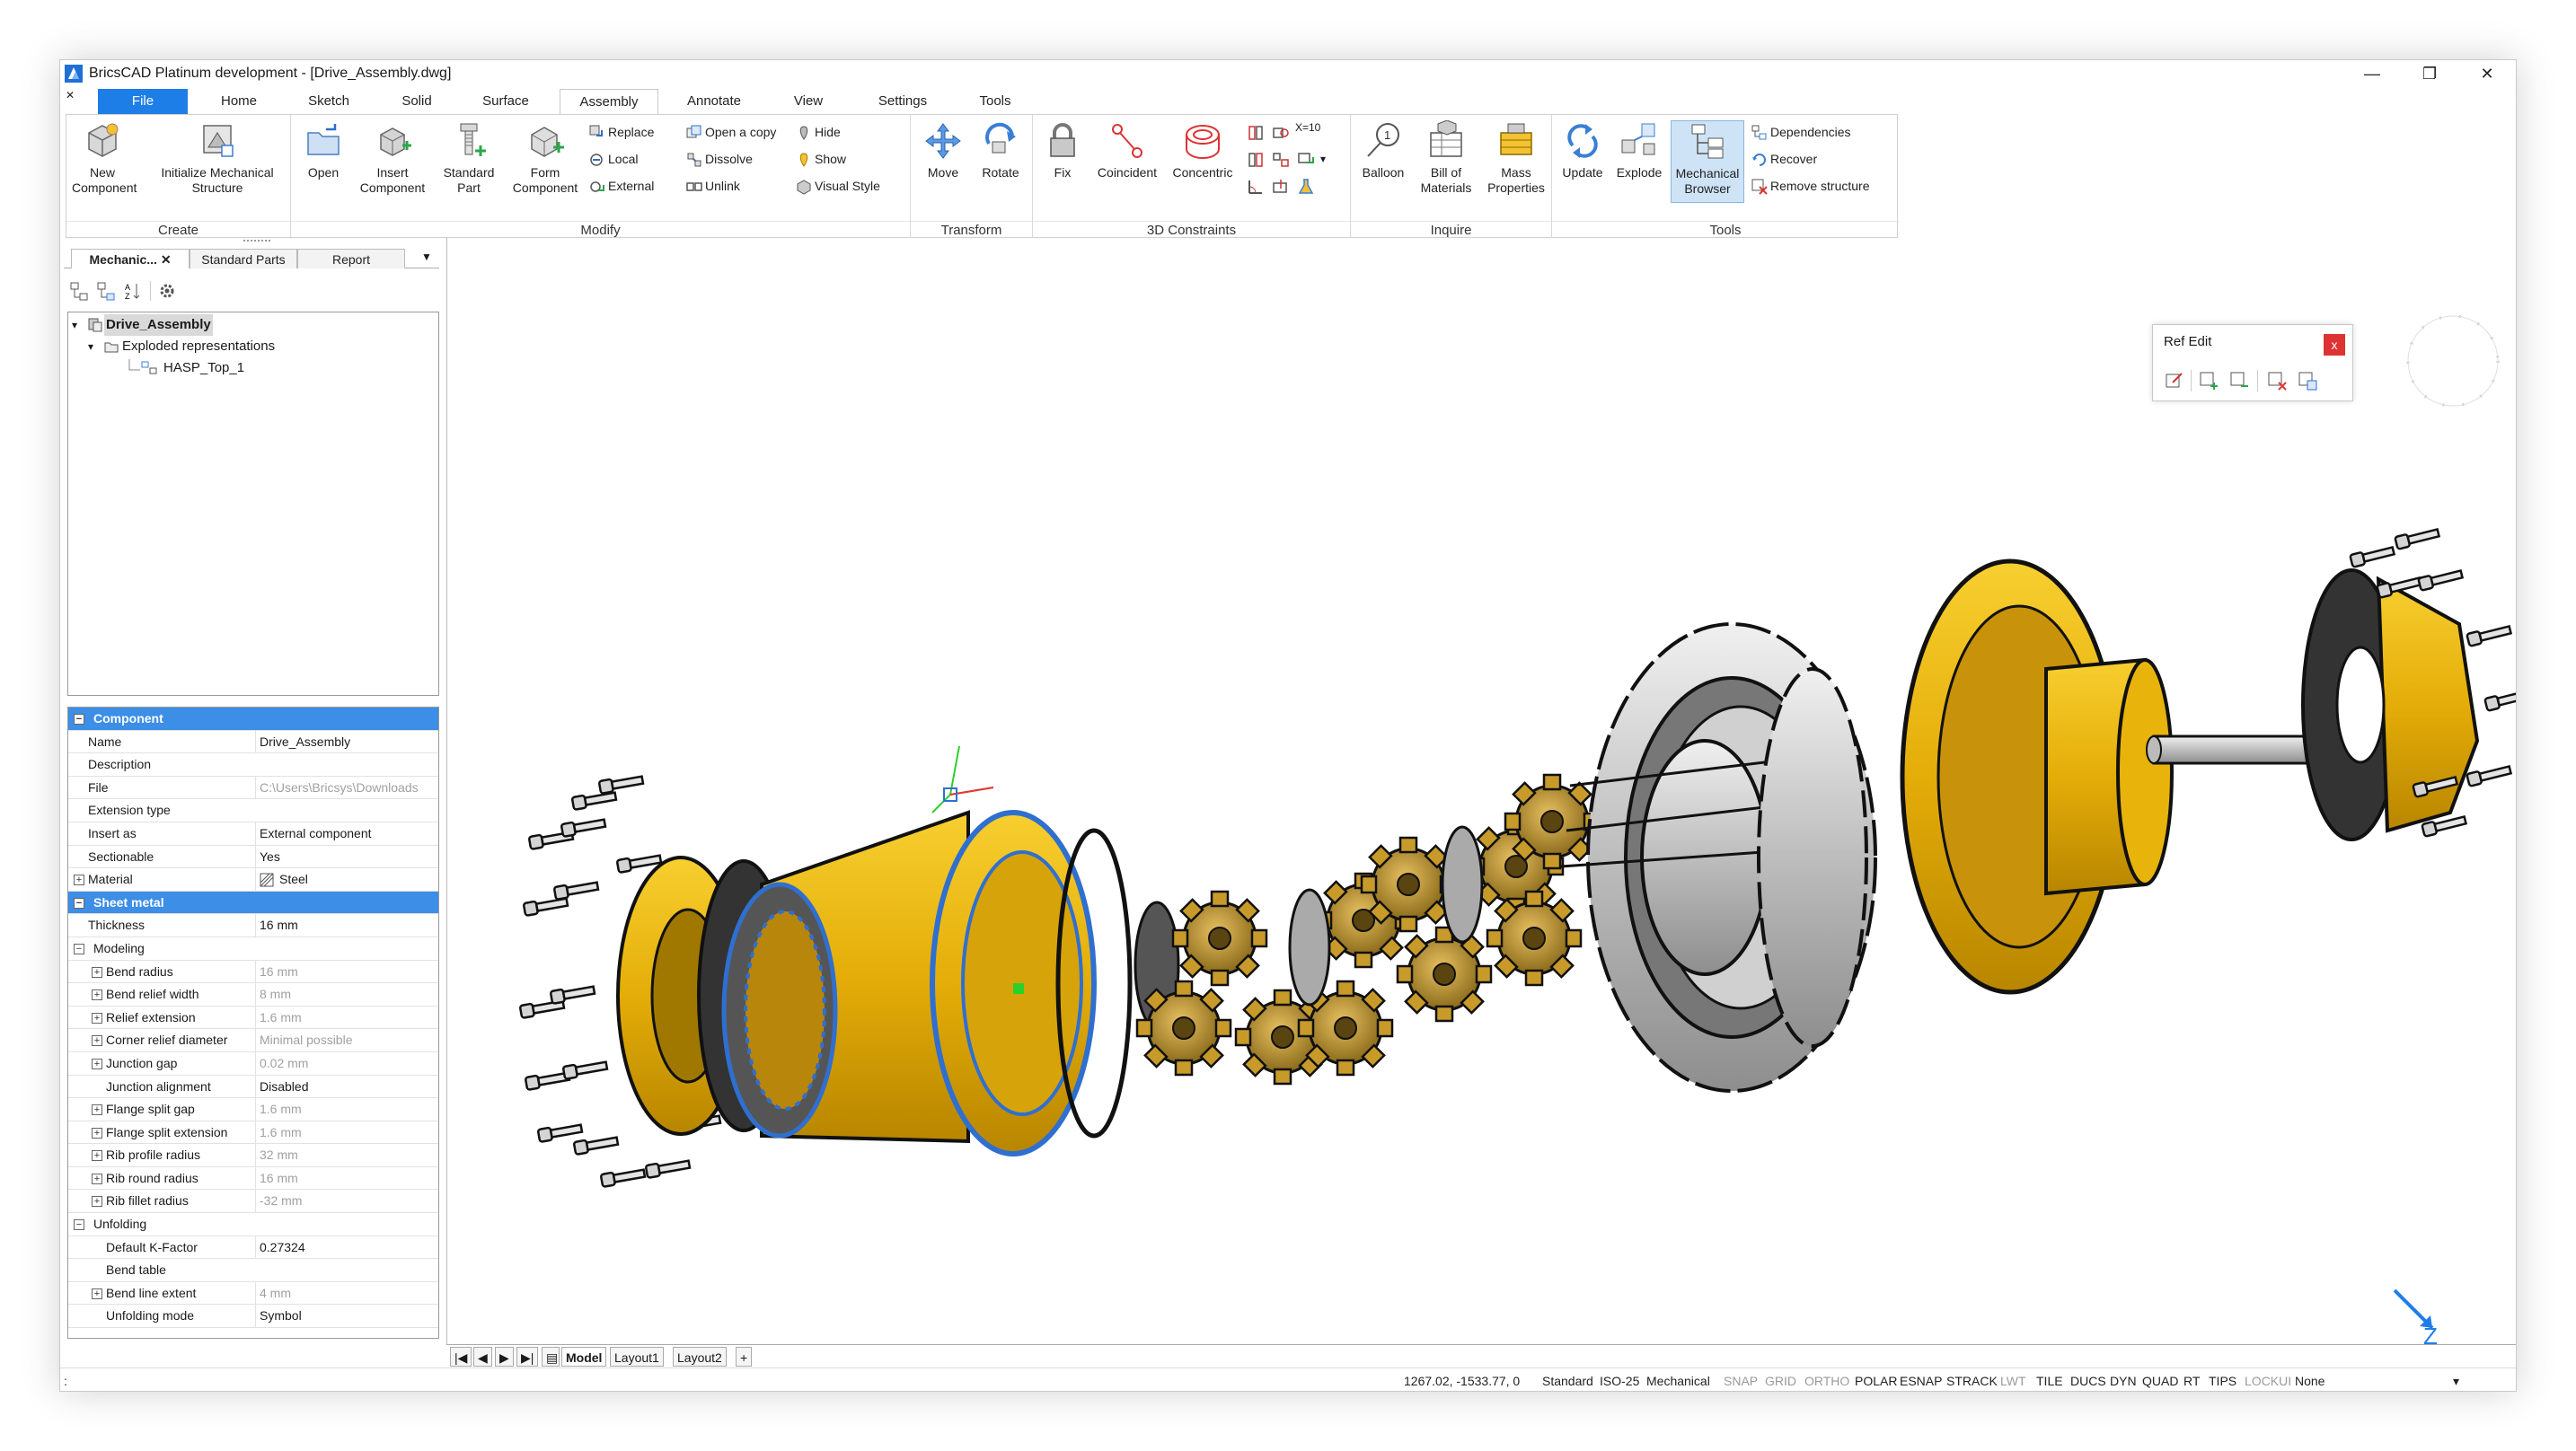 The height and width of the screenshot is (1451, 2576). What do you see at coordinates (253, 857) in the screenshot?
I see `property-row: Sectionable Yes` at bounding box center [253, 857].